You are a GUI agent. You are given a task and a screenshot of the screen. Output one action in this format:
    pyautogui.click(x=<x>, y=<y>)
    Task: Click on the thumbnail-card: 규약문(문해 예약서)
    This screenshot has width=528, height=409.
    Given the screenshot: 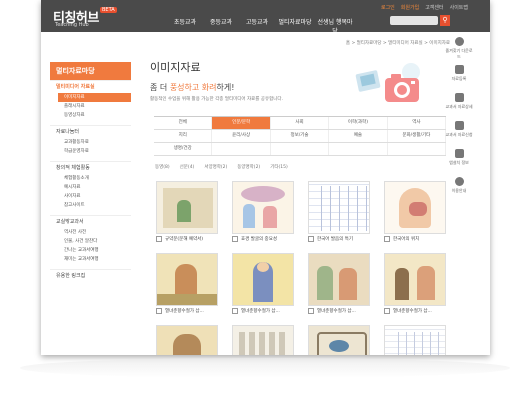 What is the action you would take?
    pyautogui.click(x=187, y=212)
    